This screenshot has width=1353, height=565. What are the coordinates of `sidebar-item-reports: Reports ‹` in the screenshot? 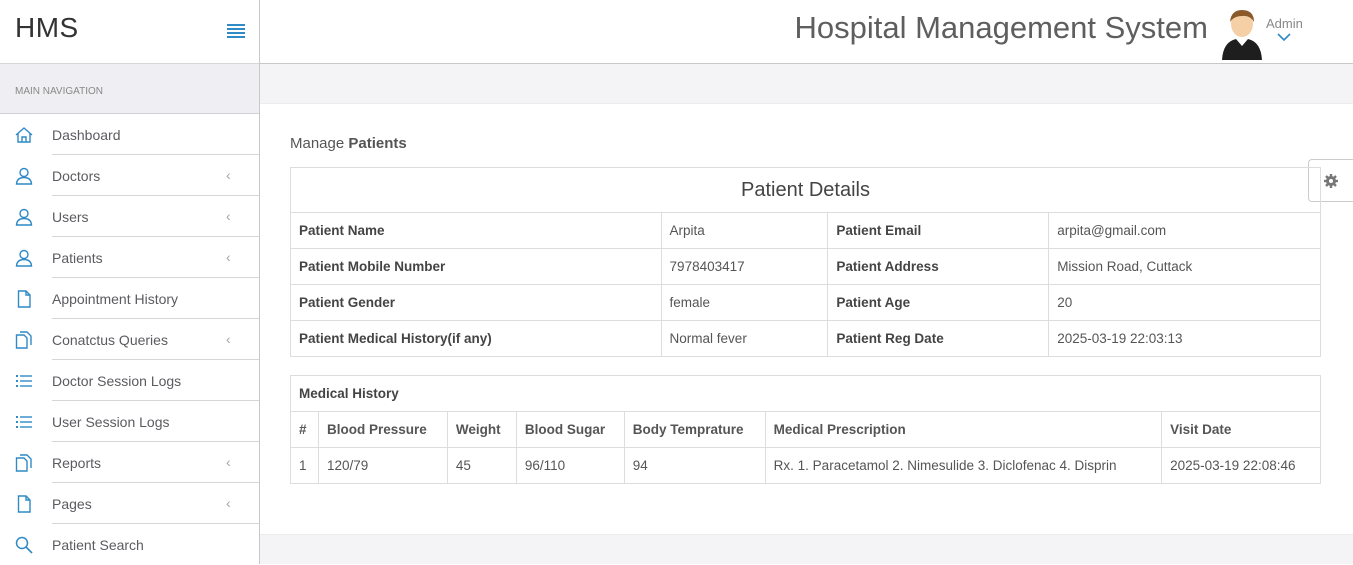 It's located at (129, 462).